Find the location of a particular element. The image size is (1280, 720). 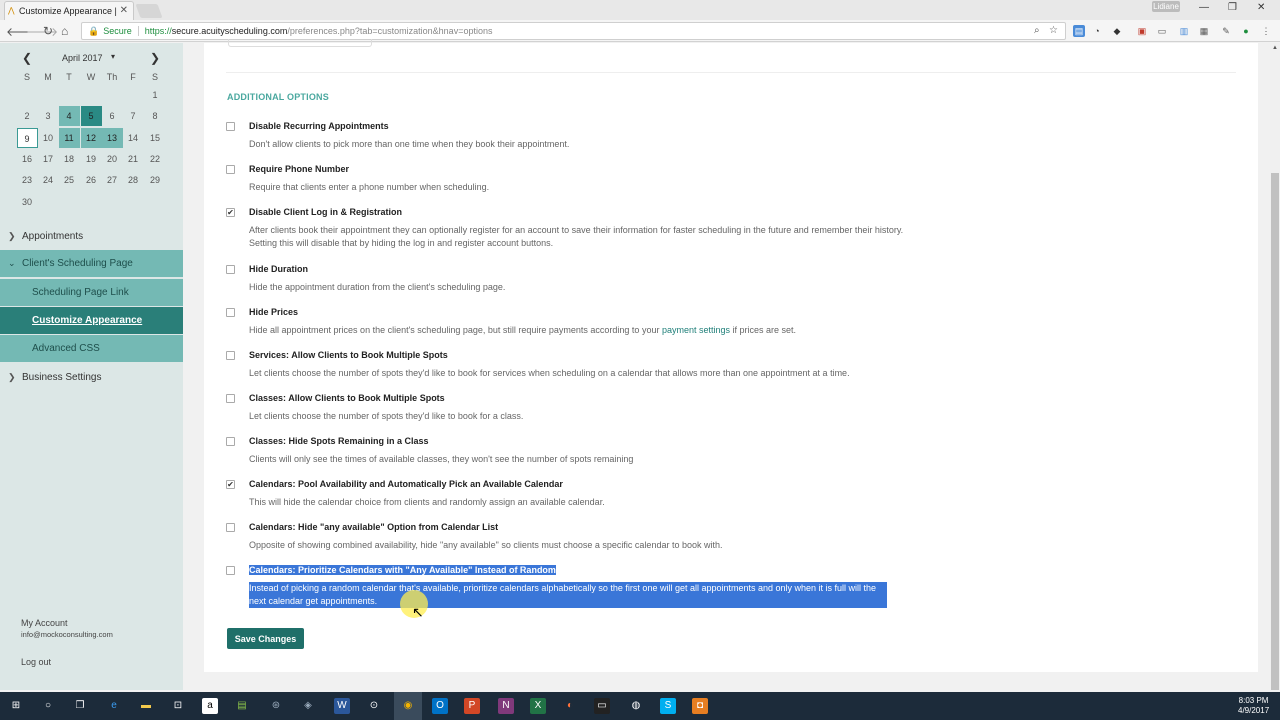

calendar-day: 17 is located at coordinates (48, 159).